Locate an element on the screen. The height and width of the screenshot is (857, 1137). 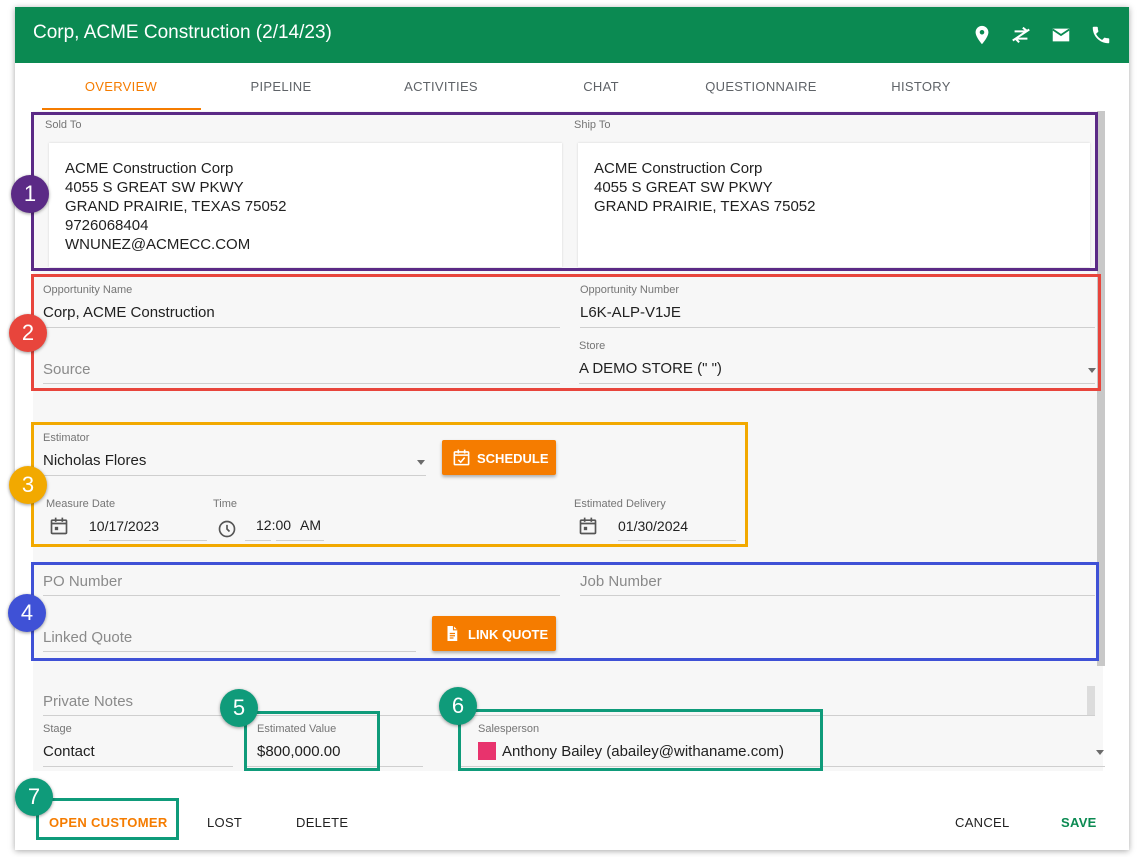
location-pin-icon is located at coordinates (982, 35).